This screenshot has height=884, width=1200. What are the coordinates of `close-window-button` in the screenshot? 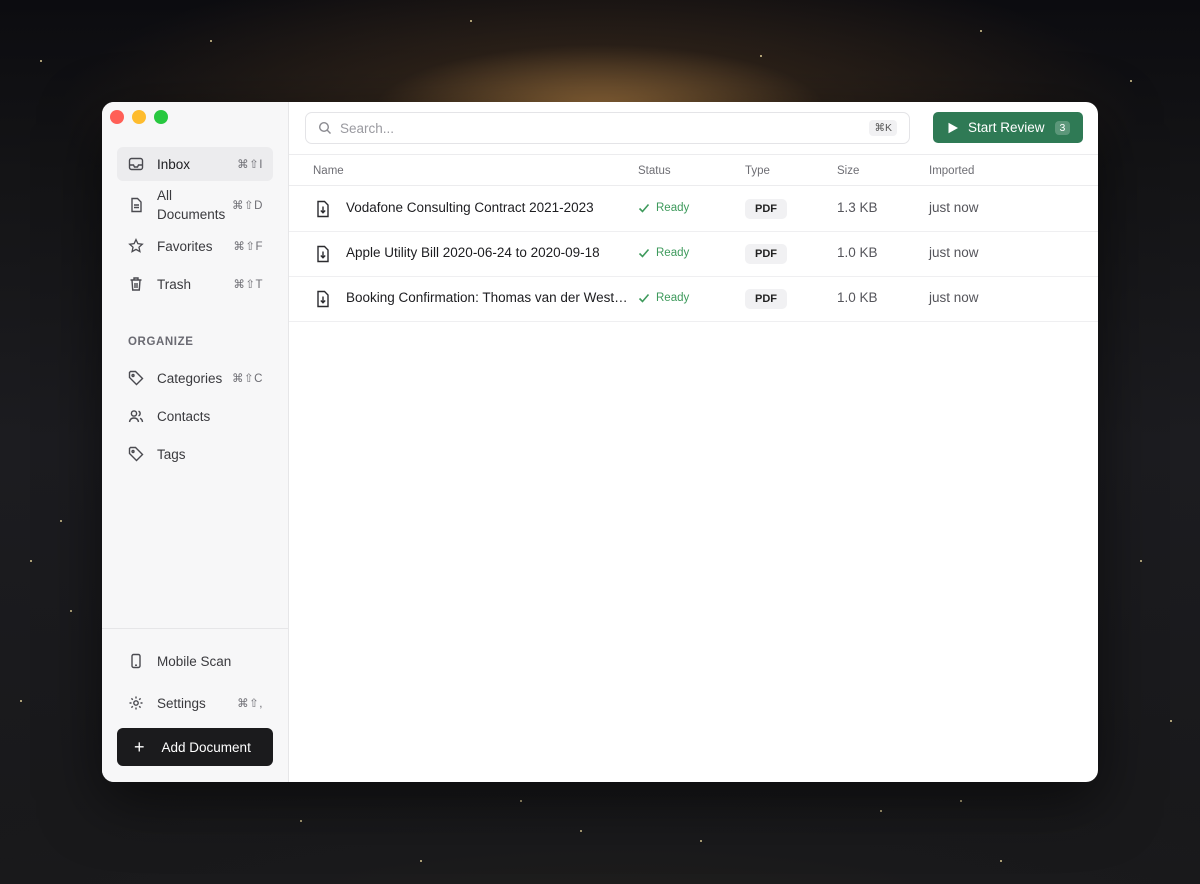 It's located at (117, 117).